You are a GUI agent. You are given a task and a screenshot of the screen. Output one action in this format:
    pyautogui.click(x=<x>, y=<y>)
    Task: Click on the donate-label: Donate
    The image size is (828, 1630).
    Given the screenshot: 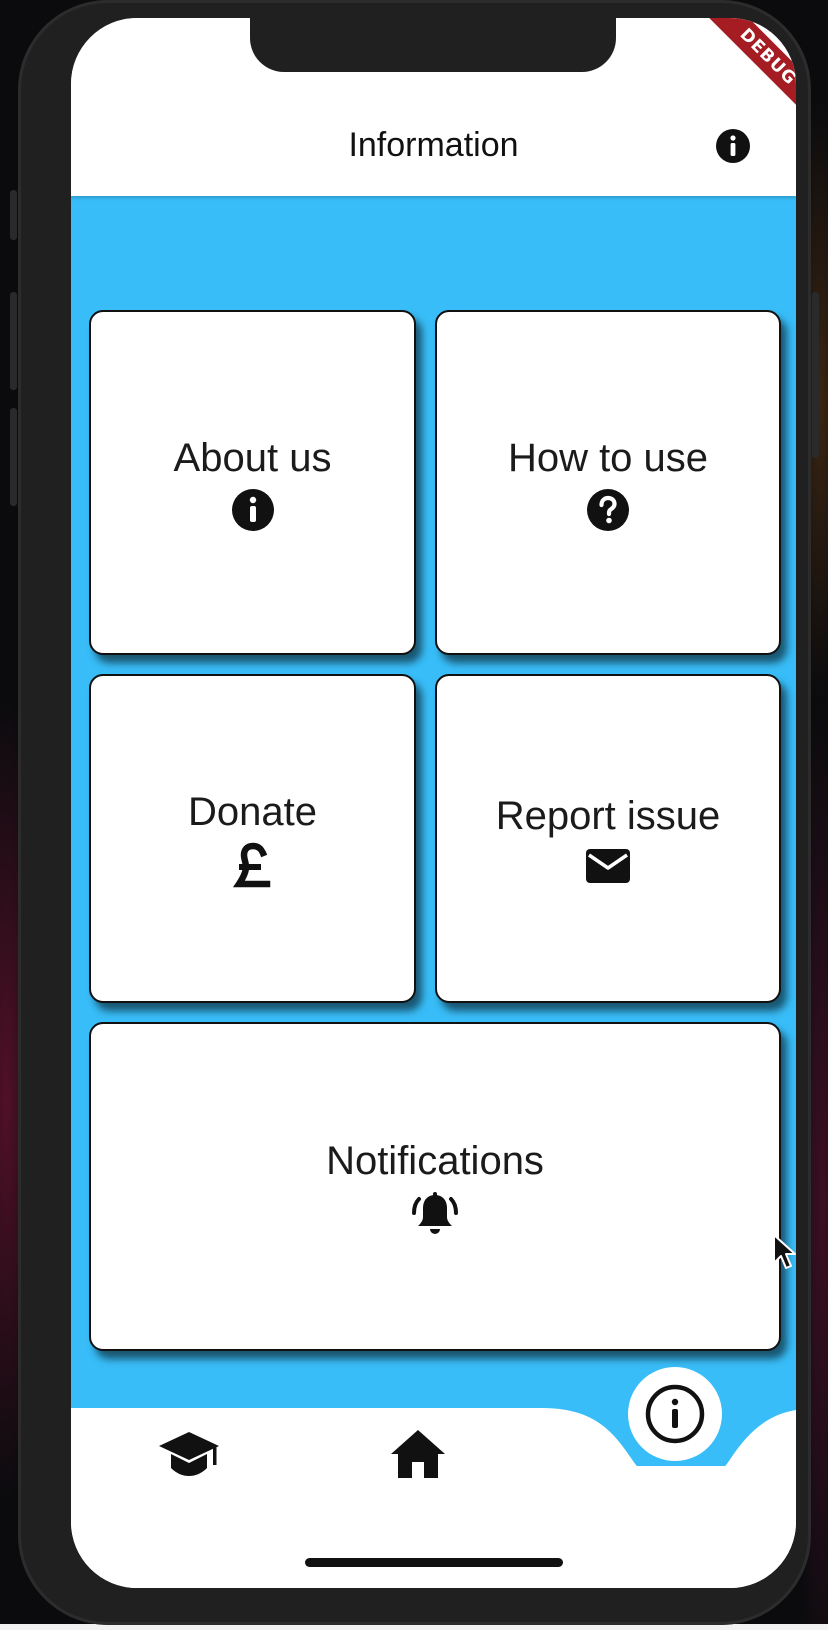 What is the action you would take?
    pyautogui.click(x=252, y=811)
    